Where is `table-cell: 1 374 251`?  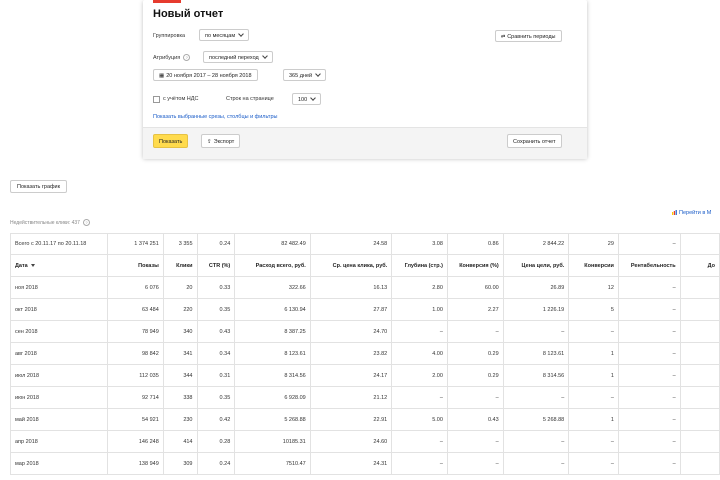
table-cell: 1 374 251 is located at coordinates (135, 244).